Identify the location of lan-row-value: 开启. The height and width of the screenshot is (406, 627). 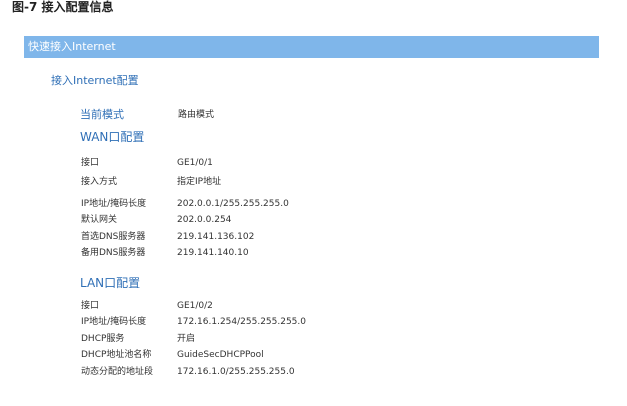
(186, 339).